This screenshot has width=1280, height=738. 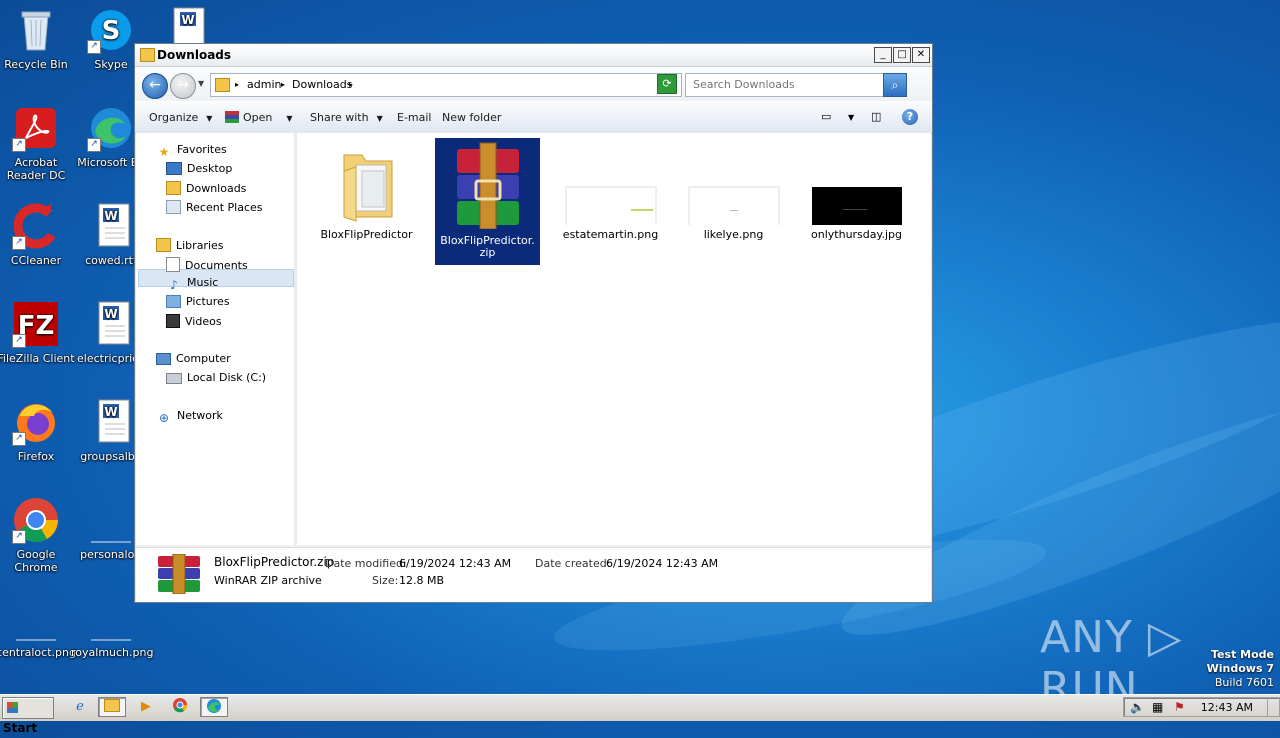 I want to click on firefox-icon: ↗, so click(x=36, y=422).